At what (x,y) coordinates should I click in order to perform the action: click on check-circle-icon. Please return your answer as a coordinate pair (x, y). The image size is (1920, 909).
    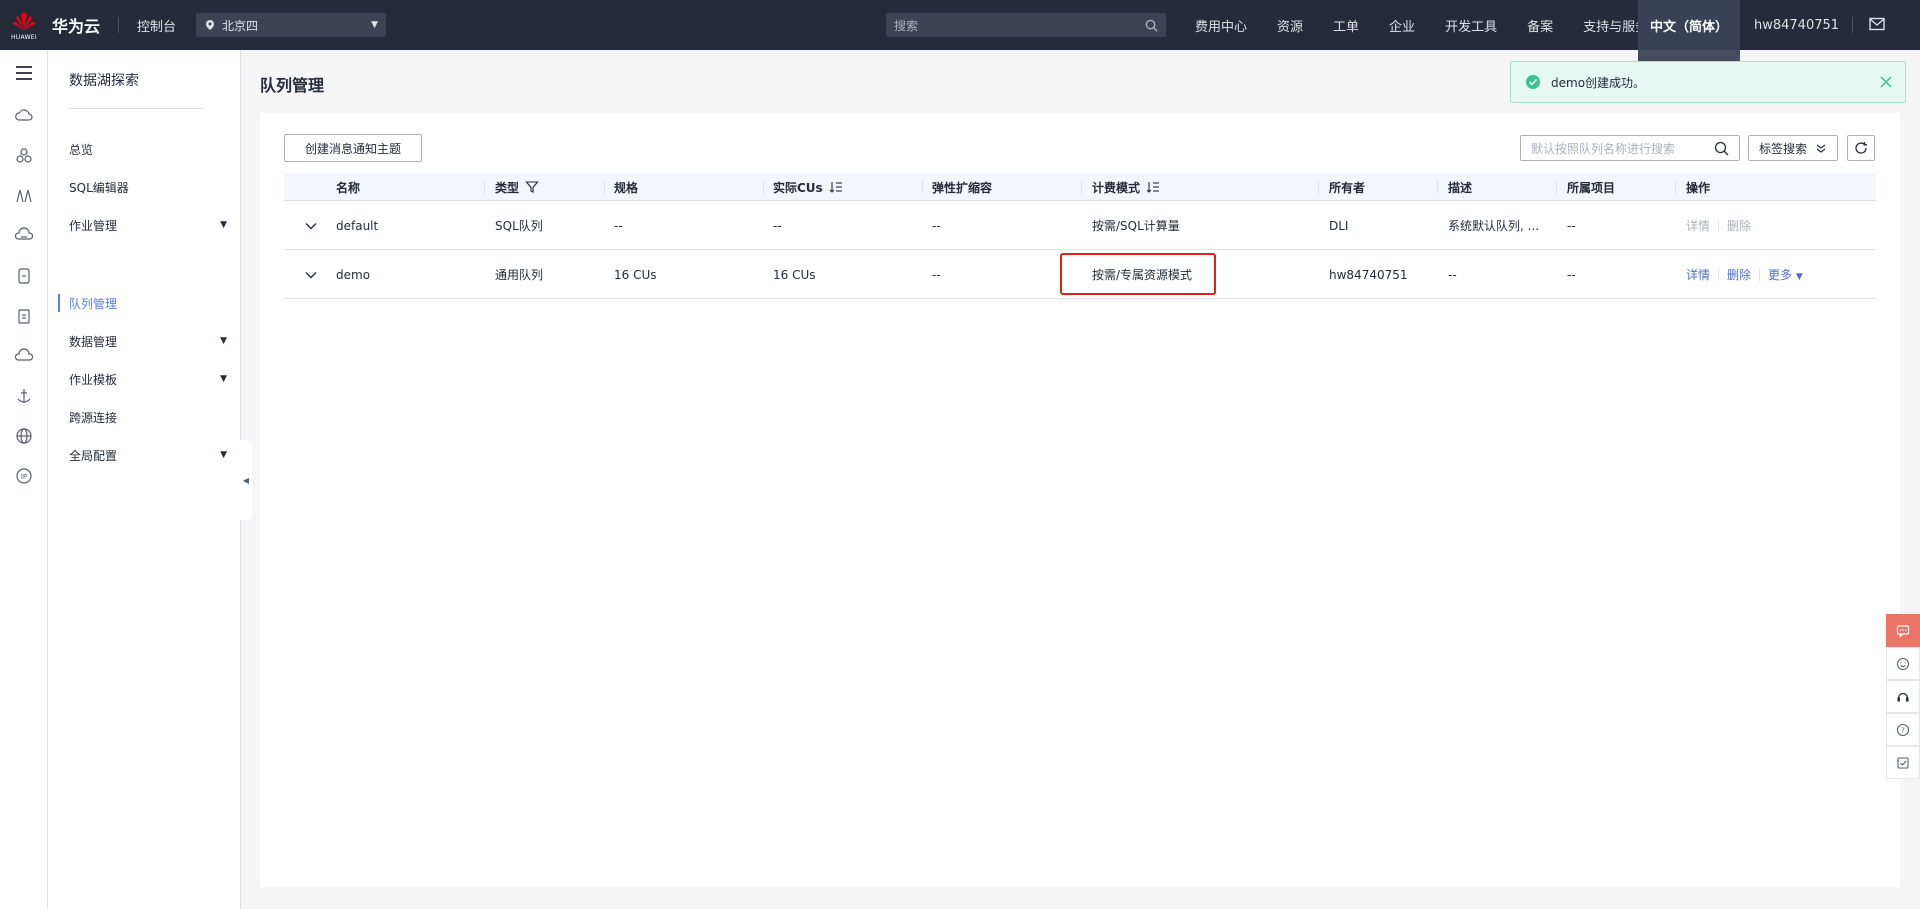
    Looking at the image, I should click on (1533, 82).